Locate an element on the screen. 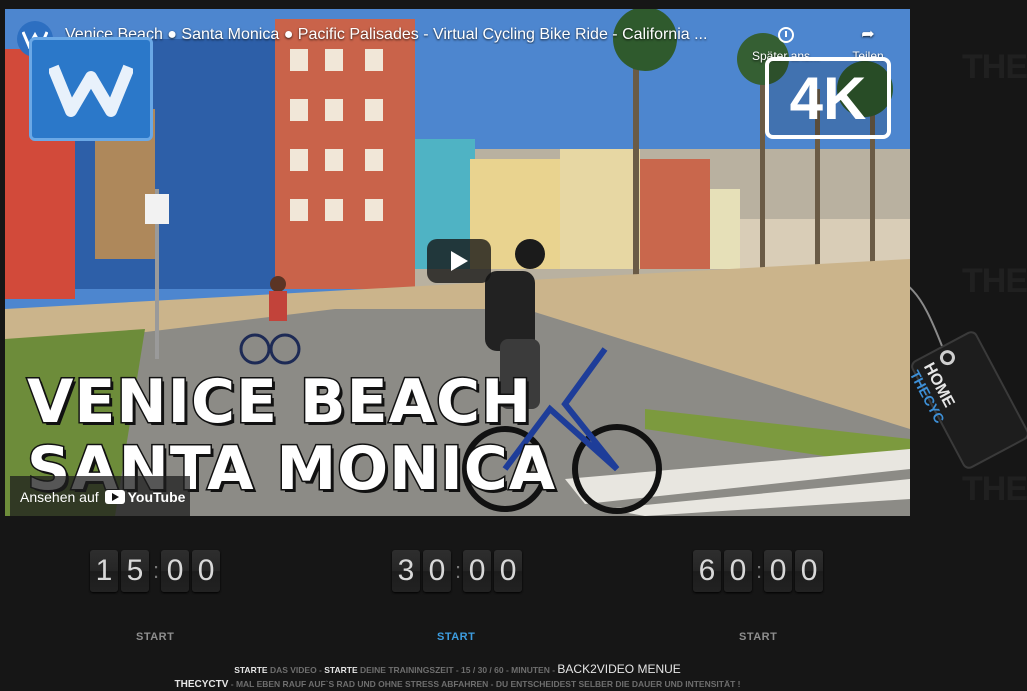 Image resolution: width=1027 pixels, height=691 pixels. watch-on-label: Ansehen auf is located at coordinates (59, 497).